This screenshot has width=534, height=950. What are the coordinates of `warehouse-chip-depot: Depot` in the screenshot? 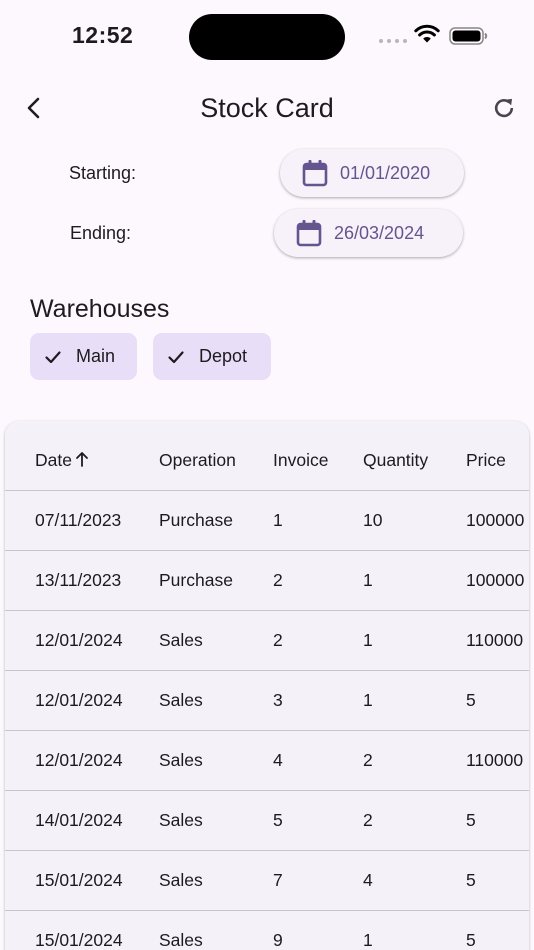 It's located at (212, 356).